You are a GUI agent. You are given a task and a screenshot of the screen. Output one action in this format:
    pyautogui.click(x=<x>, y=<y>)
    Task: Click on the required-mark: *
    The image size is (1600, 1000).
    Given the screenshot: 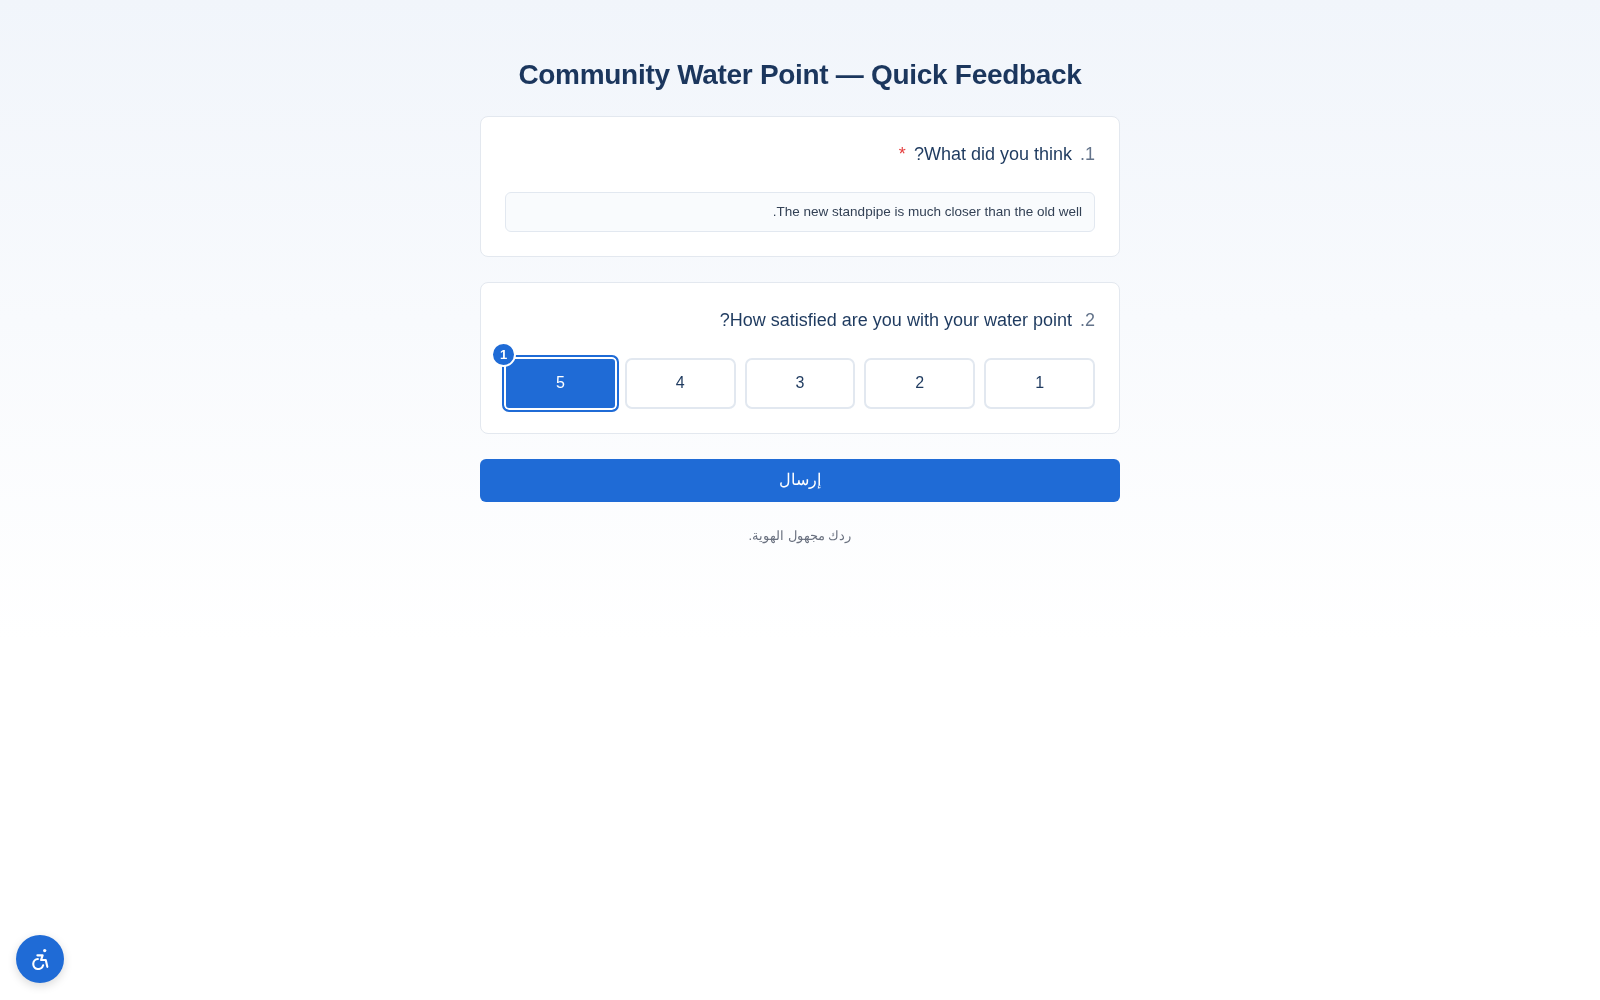 What is the action you would take?
    pyautogui.click(x=902, y=154)
    